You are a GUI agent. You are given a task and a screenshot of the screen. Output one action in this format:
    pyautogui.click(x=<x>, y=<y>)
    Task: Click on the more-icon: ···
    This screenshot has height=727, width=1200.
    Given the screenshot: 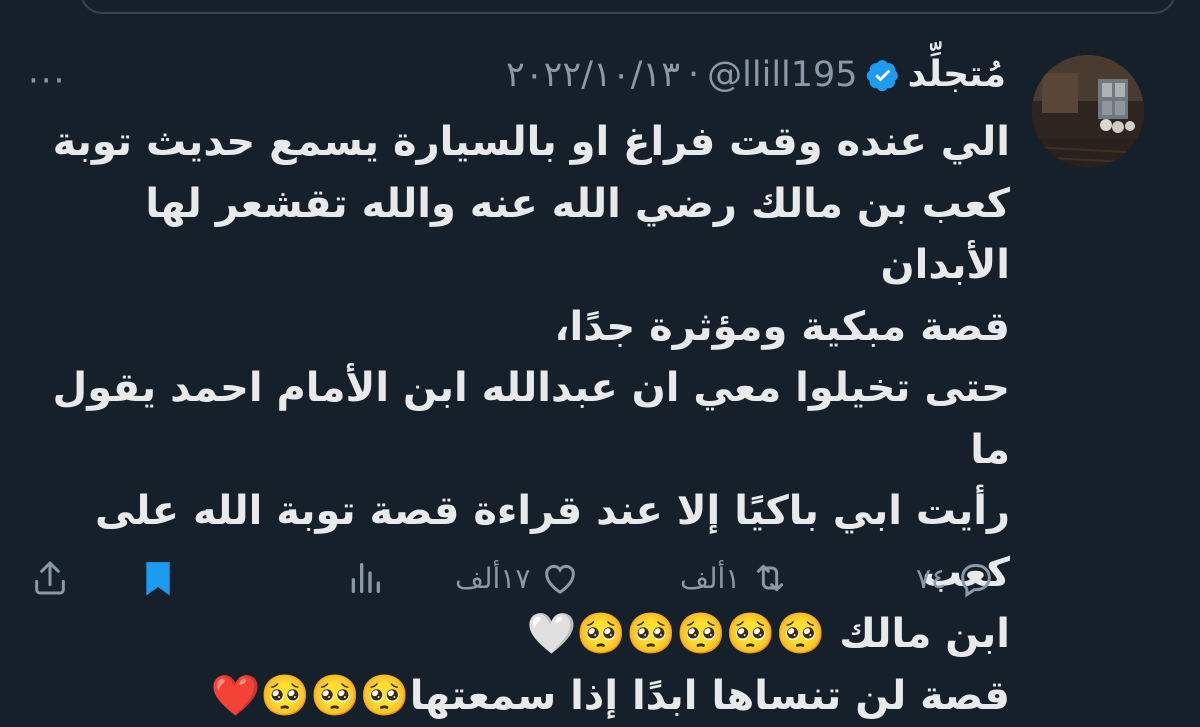 What is the action you would take?
    pyautogui.click(x=47, y=81)
    